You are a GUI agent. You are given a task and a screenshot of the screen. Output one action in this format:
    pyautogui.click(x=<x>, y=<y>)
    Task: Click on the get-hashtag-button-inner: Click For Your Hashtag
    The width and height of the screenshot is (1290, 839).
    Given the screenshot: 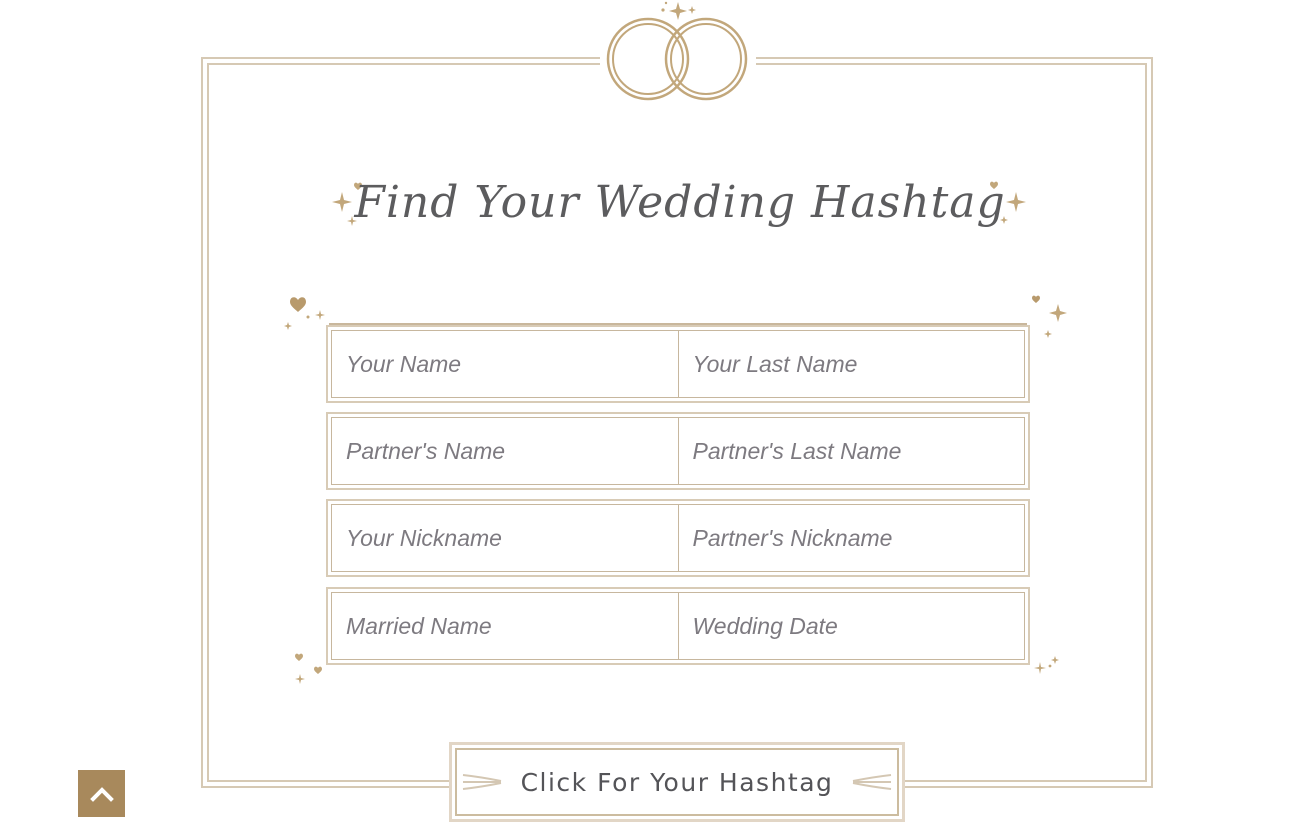 What is the action you would take?
    pyautogui.click(x=677, y=782)
    